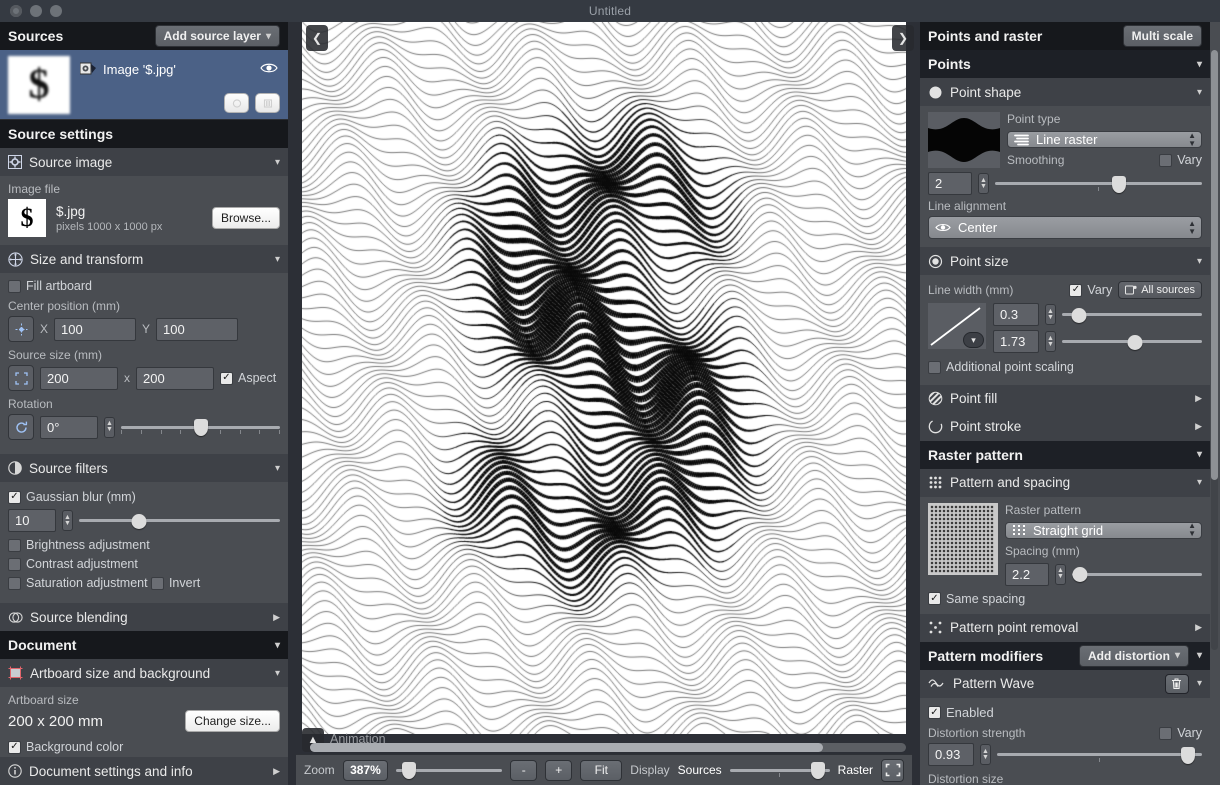  What do you see at coordinates (1099, 755) in the screenshot?
I see `distortion-strength-slider` at bounding box center [1099, 755].